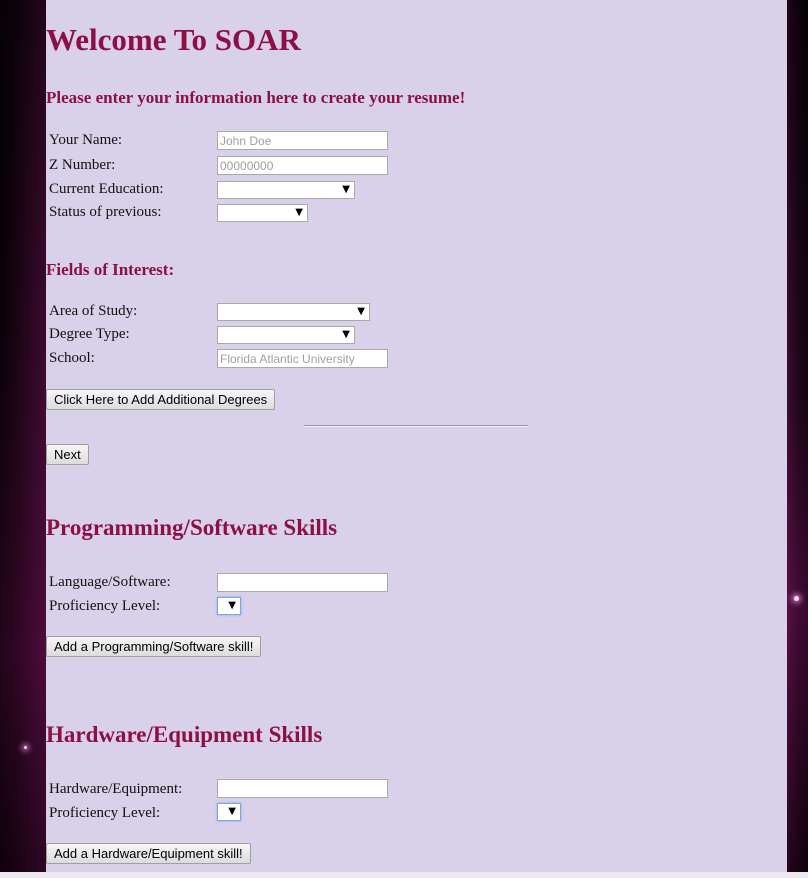 The width and height of the screenshot is (808, 878). What do you see at coordinates (105, 212) in the screenshot?
I see `status-label: Status of previous:` at bounding box center [105, 212].